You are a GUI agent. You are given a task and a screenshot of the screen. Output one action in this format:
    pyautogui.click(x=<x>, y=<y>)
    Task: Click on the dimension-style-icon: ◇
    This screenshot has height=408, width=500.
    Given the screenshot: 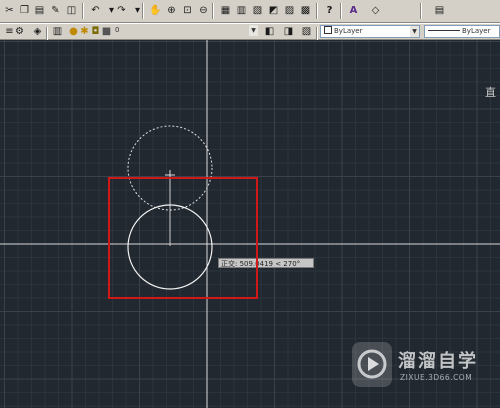 What is the action you would take?
    pyautogui.click(x=375, y=10)
    